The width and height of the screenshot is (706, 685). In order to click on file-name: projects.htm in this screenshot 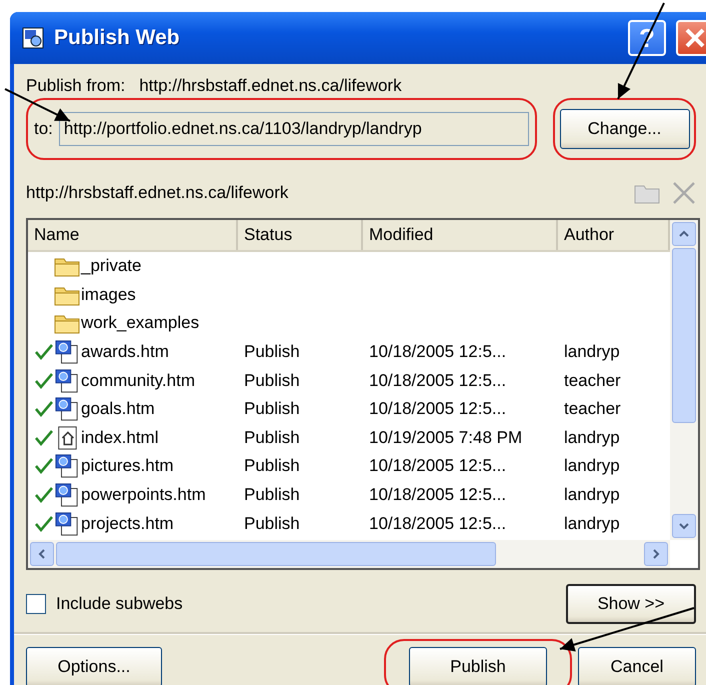, I will do `click(127, 524)`.